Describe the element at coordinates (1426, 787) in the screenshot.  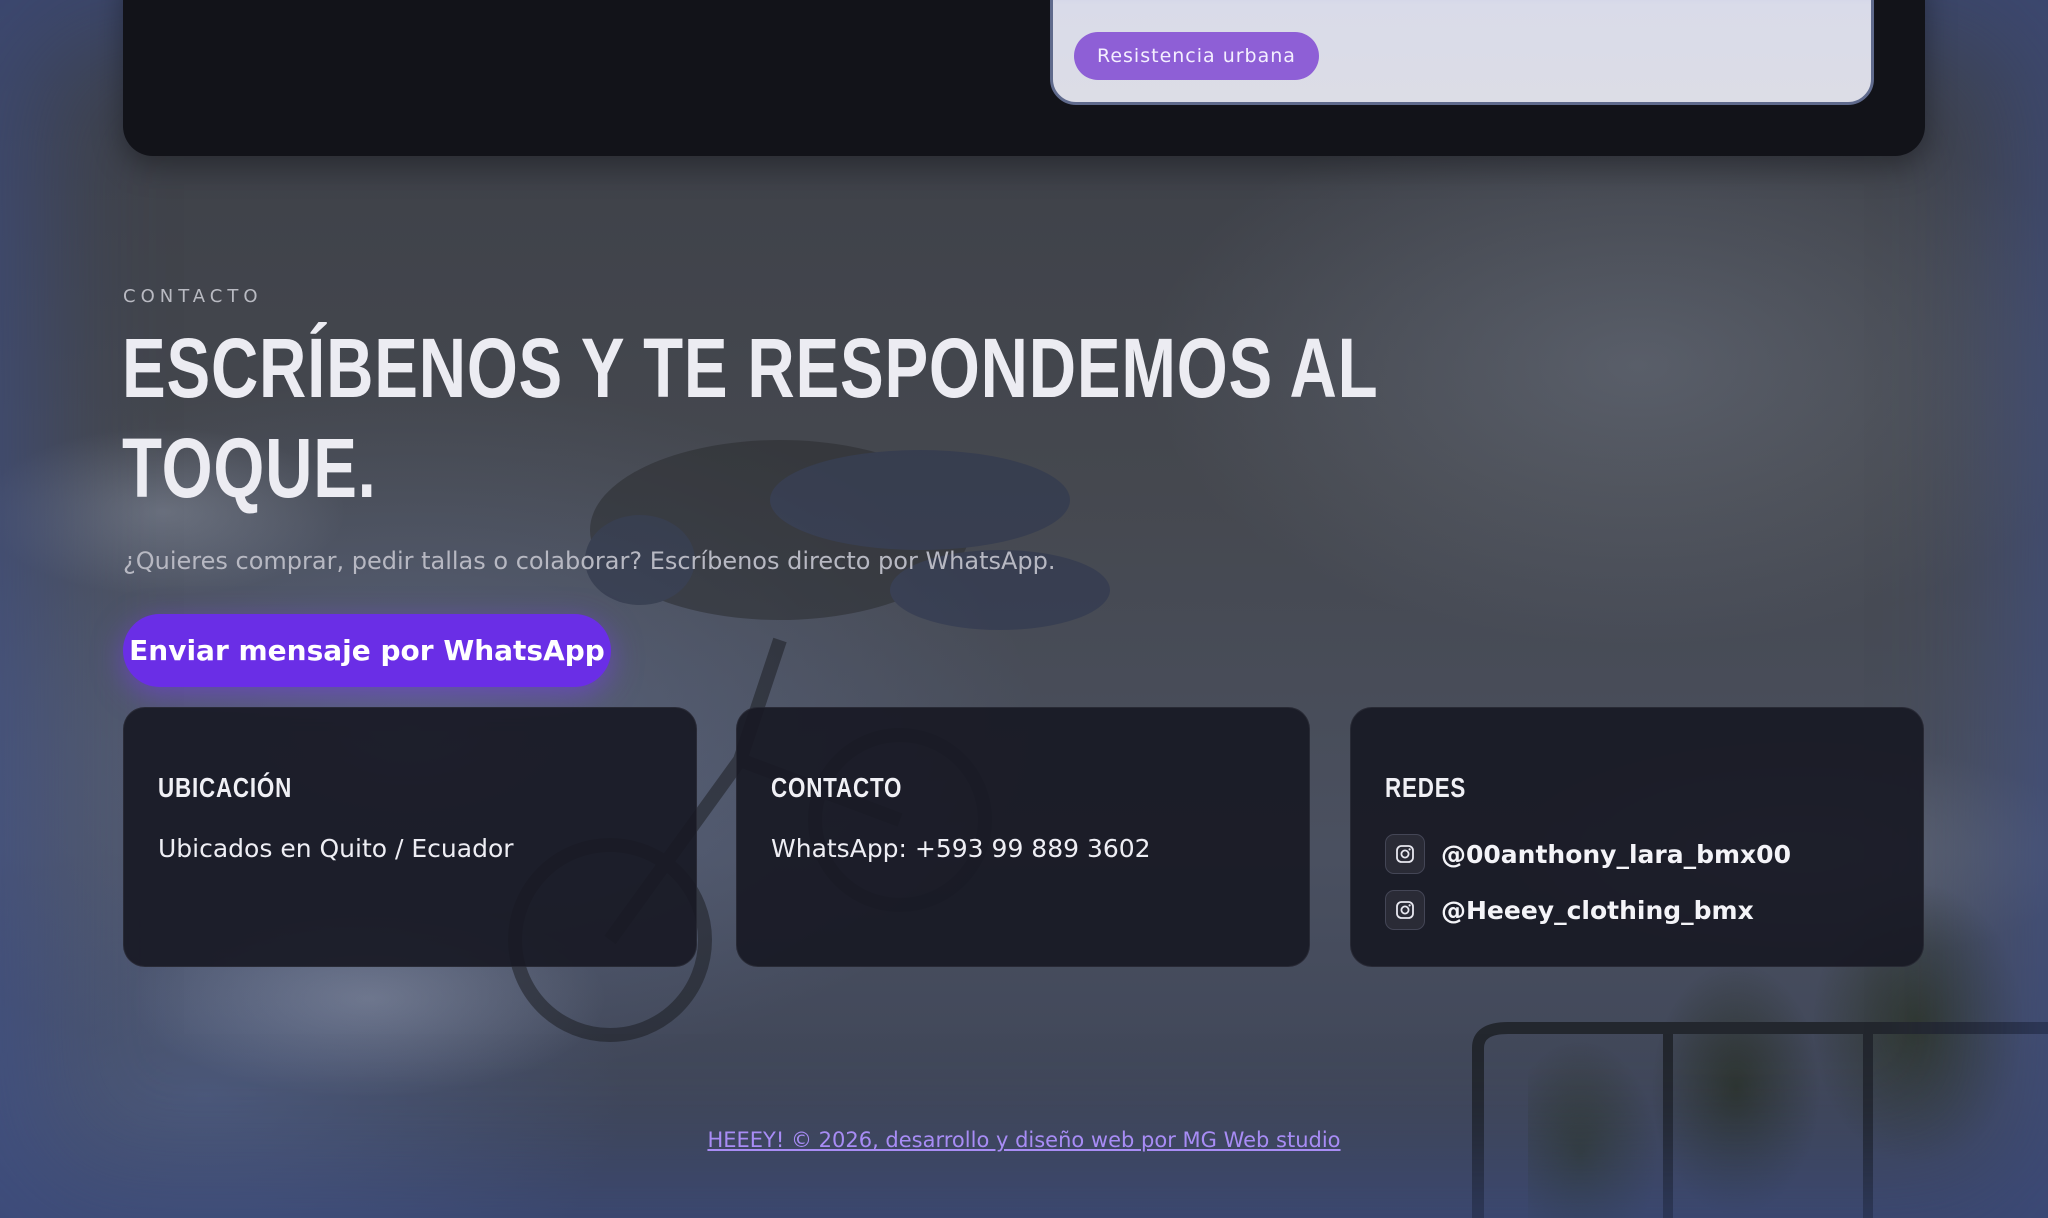
I see `social-card-title: Redes` at that location.